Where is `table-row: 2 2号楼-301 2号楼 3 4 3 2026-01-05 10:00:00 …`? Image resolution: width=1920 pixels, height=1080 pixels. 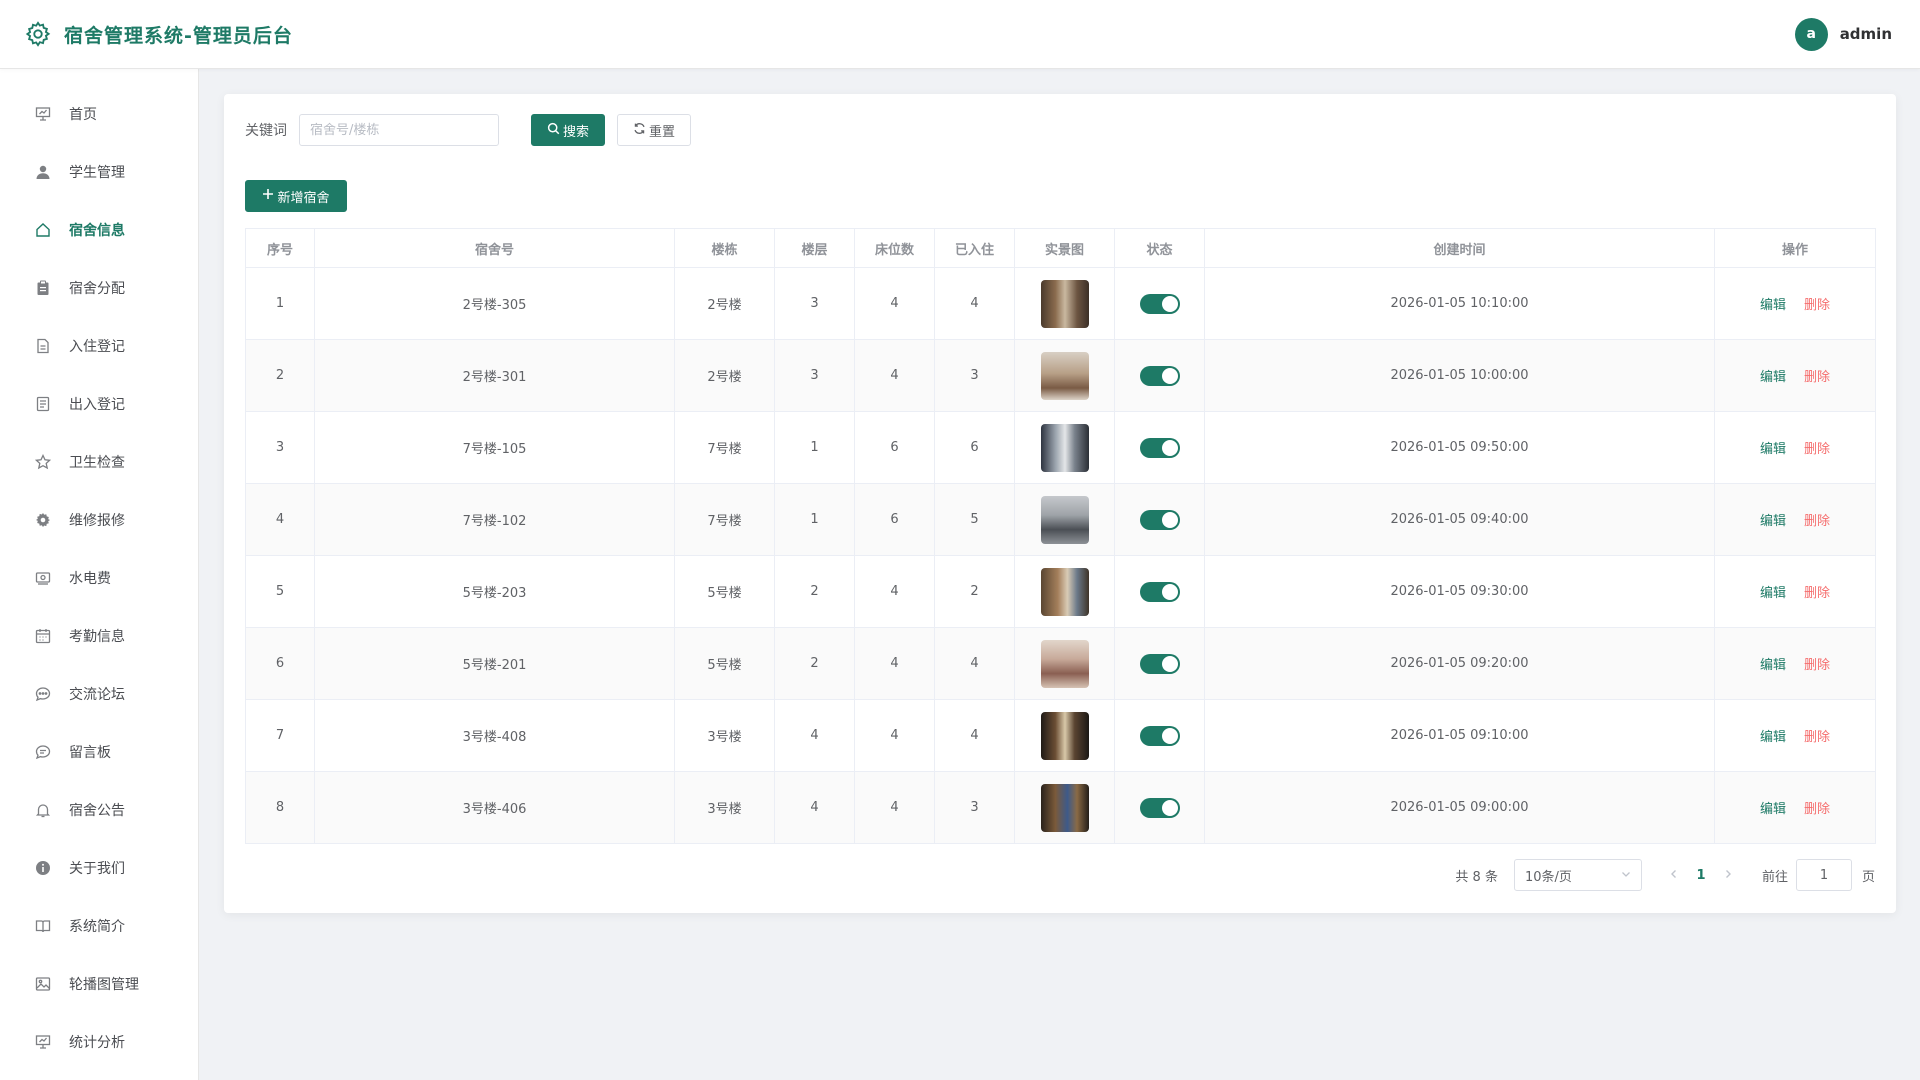
table-row: 2 2号楼-301 2号楼 3 4 3 2026-01-05 10:00:00 … is located at coordinates (1060, 375).